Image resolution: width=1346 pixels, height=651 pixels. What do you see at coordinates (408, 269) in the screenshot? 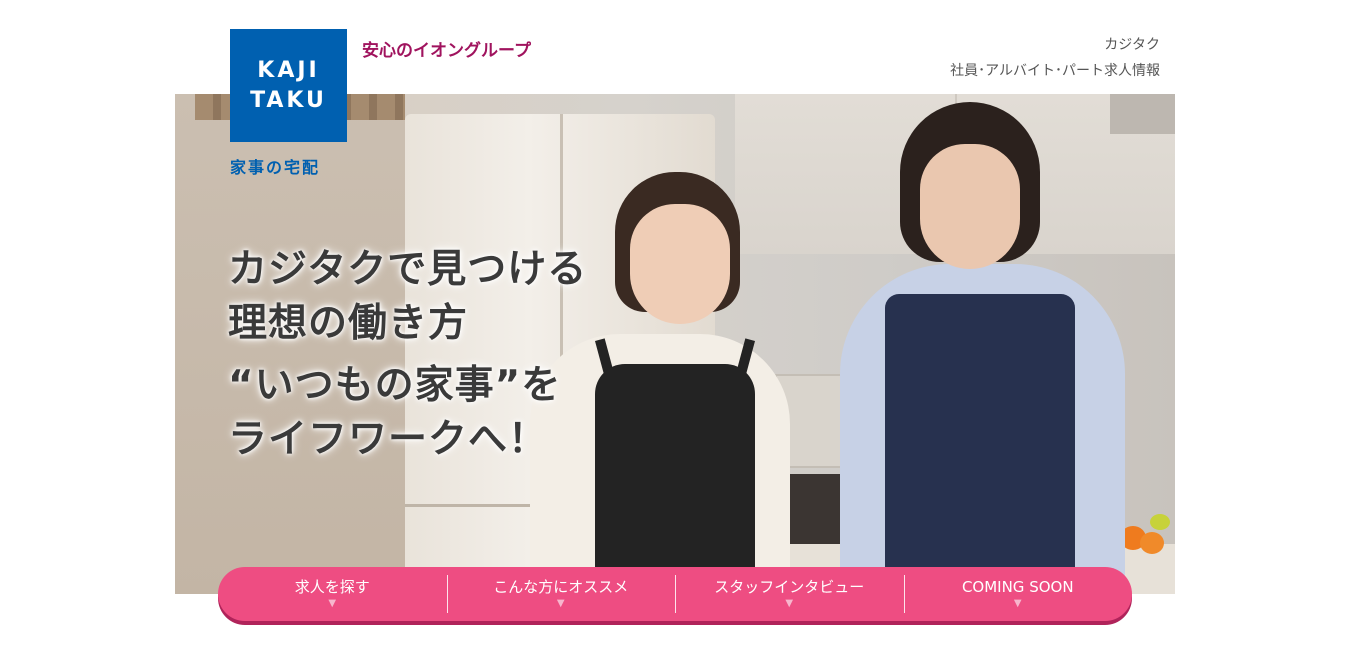
I see `hero-line-1: カジタクで見つける` at bounding box center [408, 269].